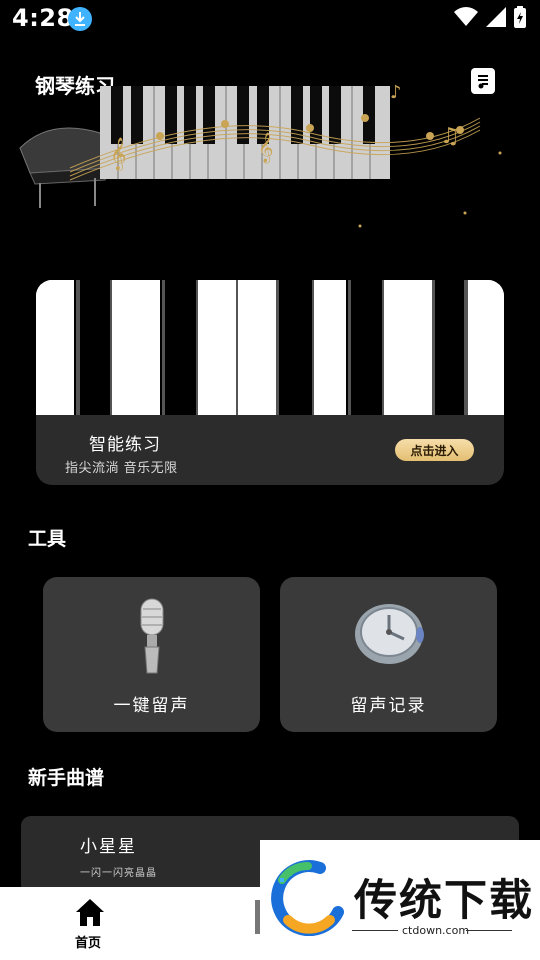 The height and width of the screenshot is (960, 540). I want to click on song-subtitle: 一闪一闪亮晶晶, so click(118, 873).